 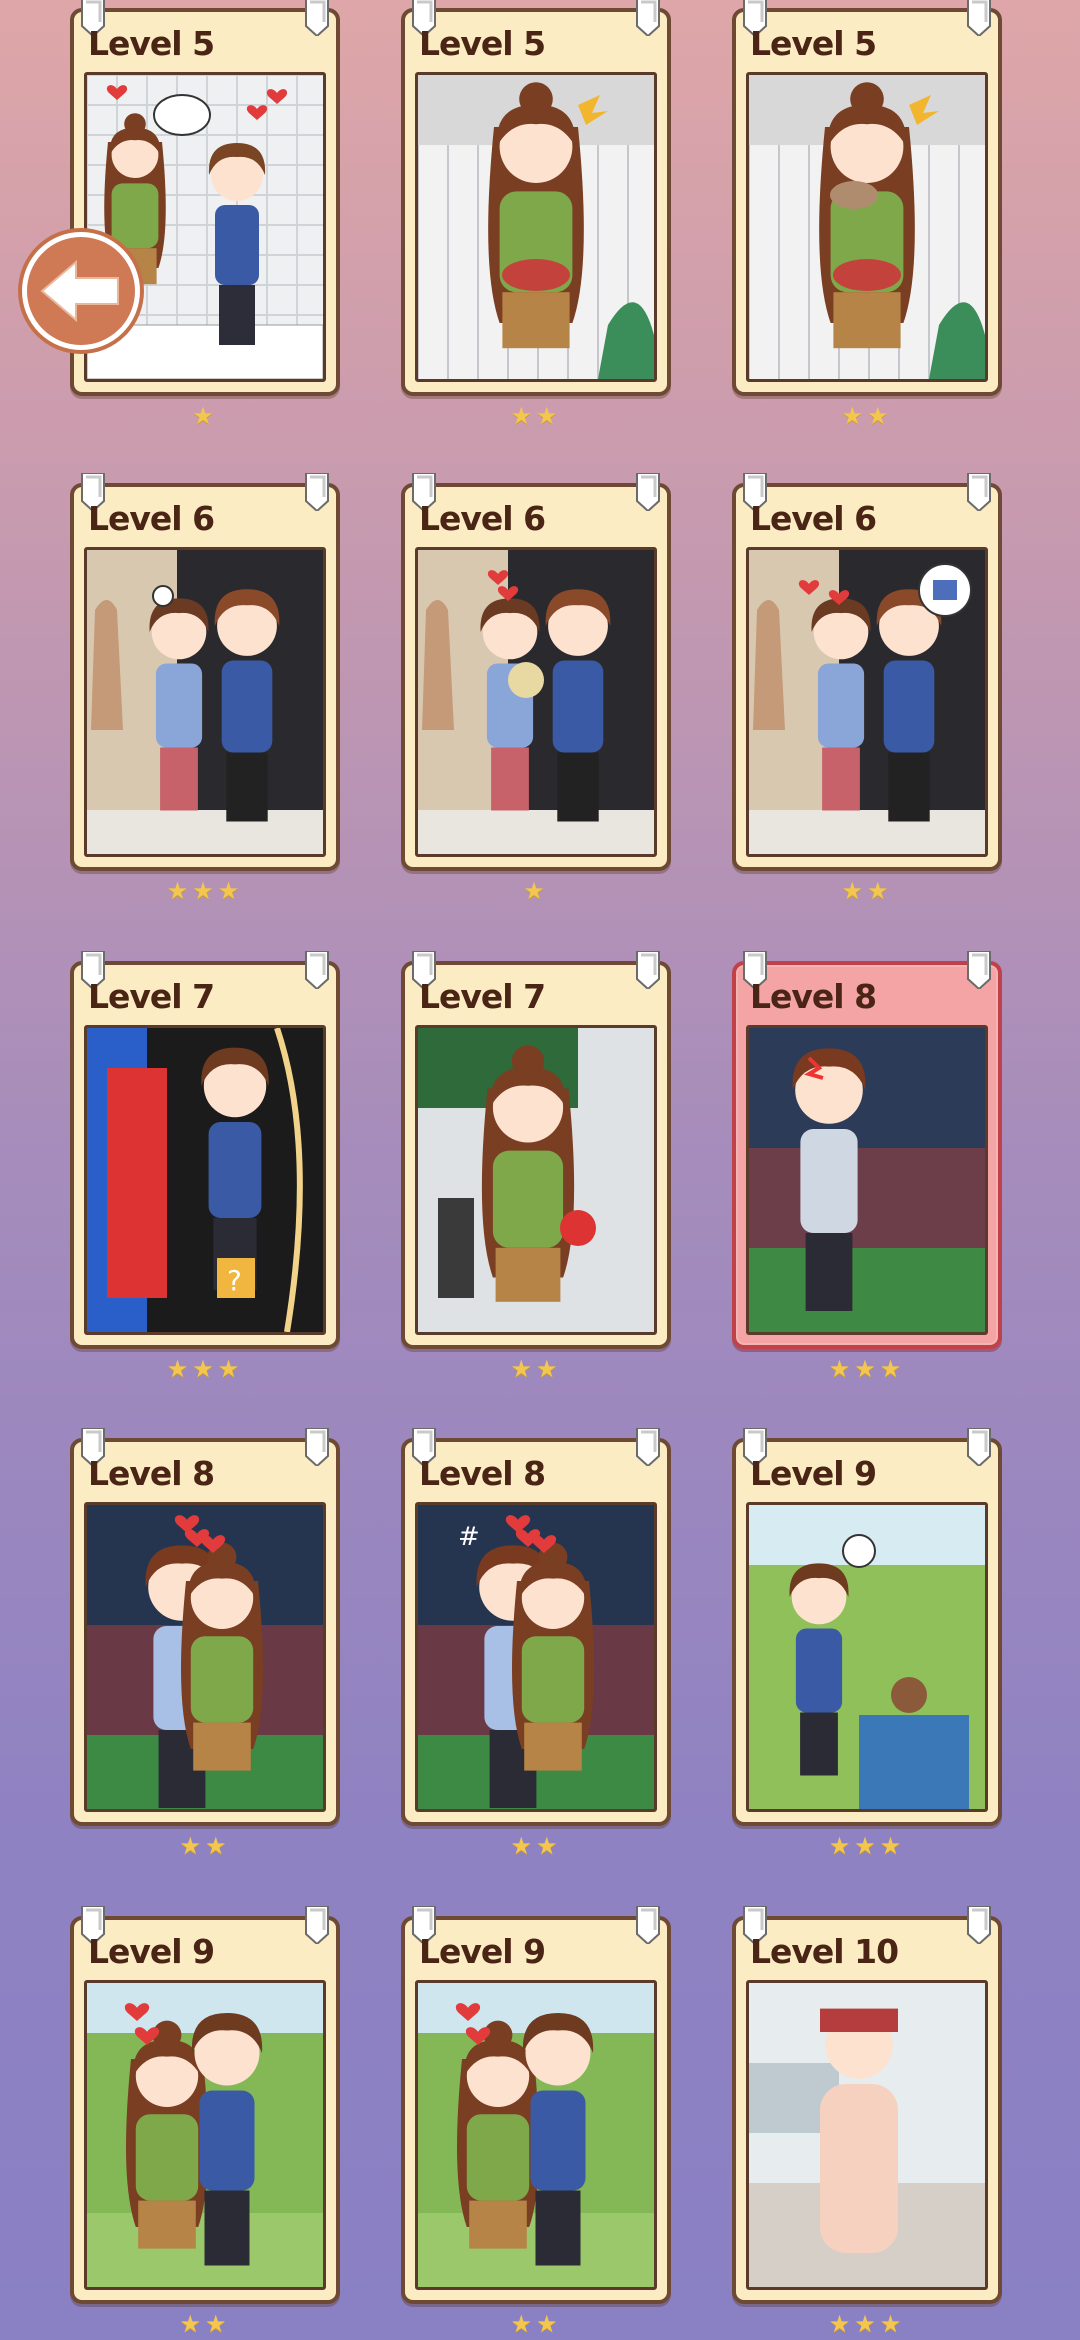 I want to click on level-card: Level 7 ?, so click(x=205, y=1149).